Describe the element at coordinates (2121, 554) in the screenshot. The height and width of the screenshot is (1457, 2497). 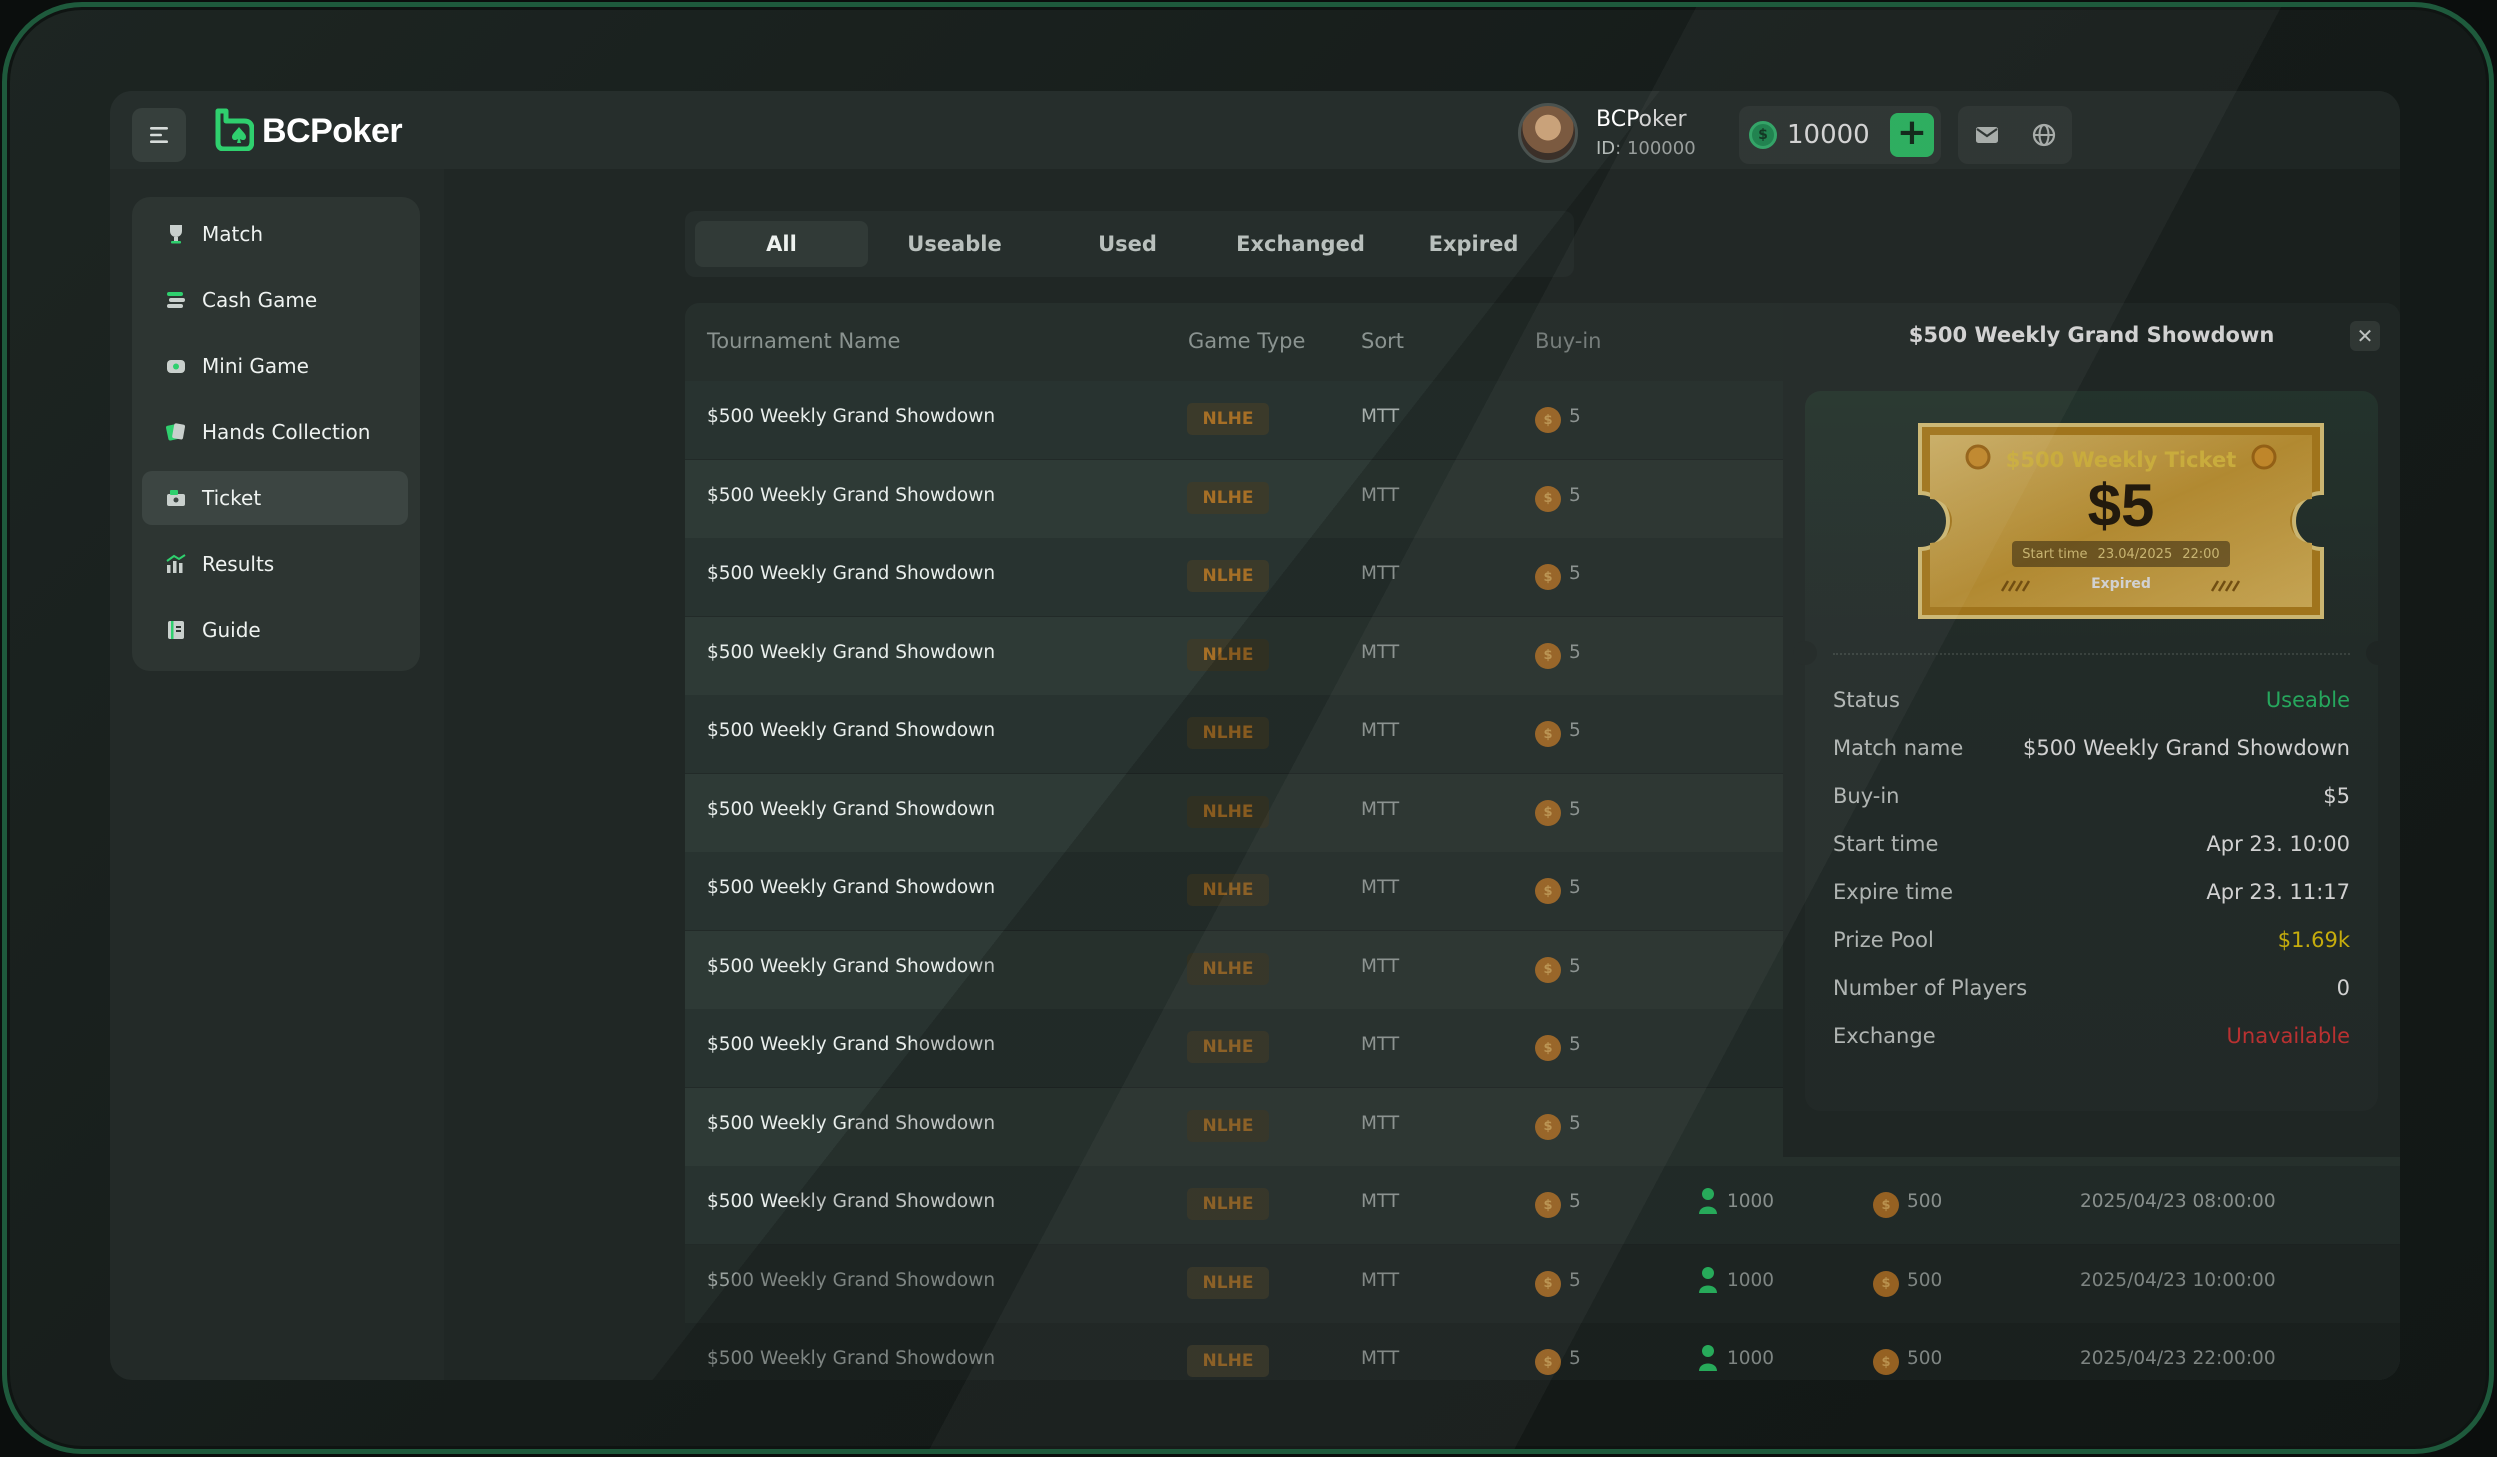
I see `ticket-start-time: Start time 23.04/2025 22:00` at that location.